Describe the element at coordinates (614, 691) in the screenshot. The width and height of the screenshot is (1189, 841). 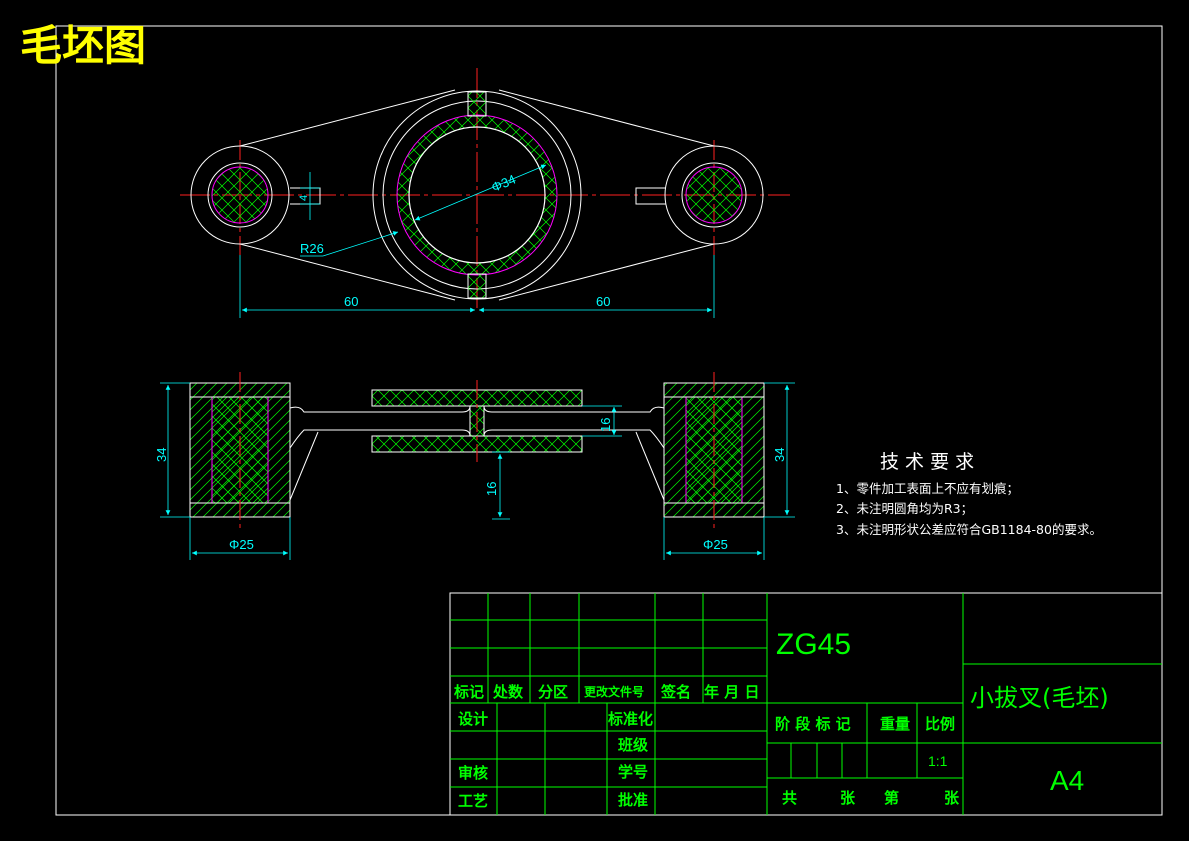
I see `rev-header-docno: 更改文件号` at that location.